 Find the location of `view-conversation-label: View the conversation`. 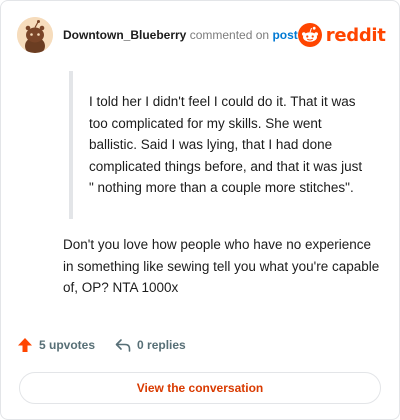

view-conversation-label: View the conversation is located at coordinates (200, 388).